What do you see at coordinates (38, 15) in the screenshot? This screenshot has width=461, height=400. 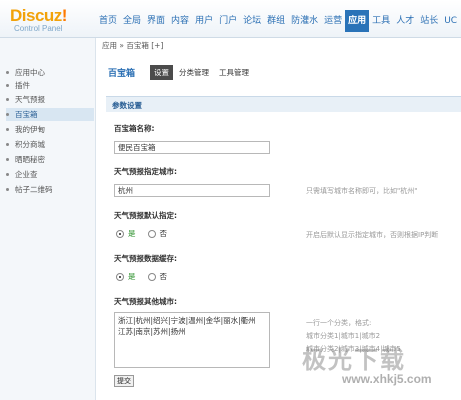 I see `logo: Discuz!` at bounding box center [38, 15].